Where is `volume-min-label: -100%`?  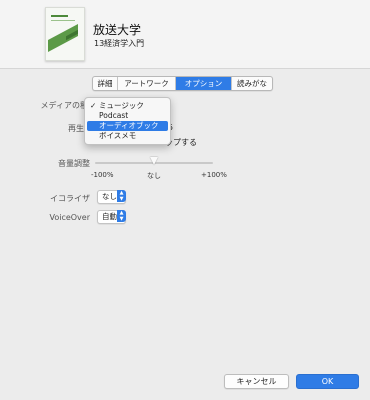
volume-min-label: -100% is located at coordinates (102, 175).